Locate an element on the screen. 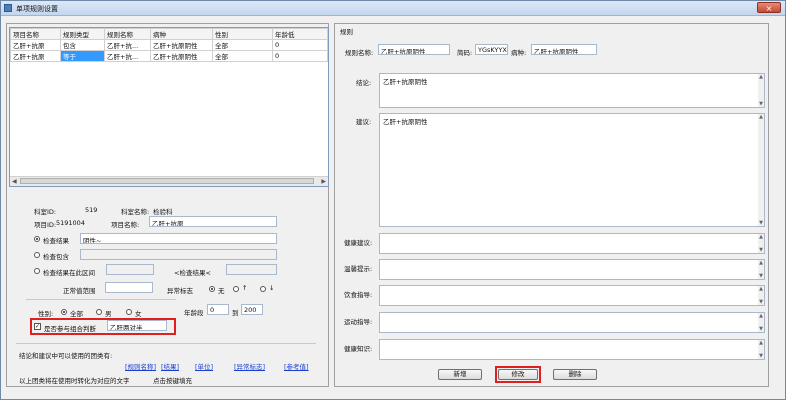 The width and height of the screenshot is (786, 400). scroll-left-icon: ◀ is located at coordinates (14, 181).